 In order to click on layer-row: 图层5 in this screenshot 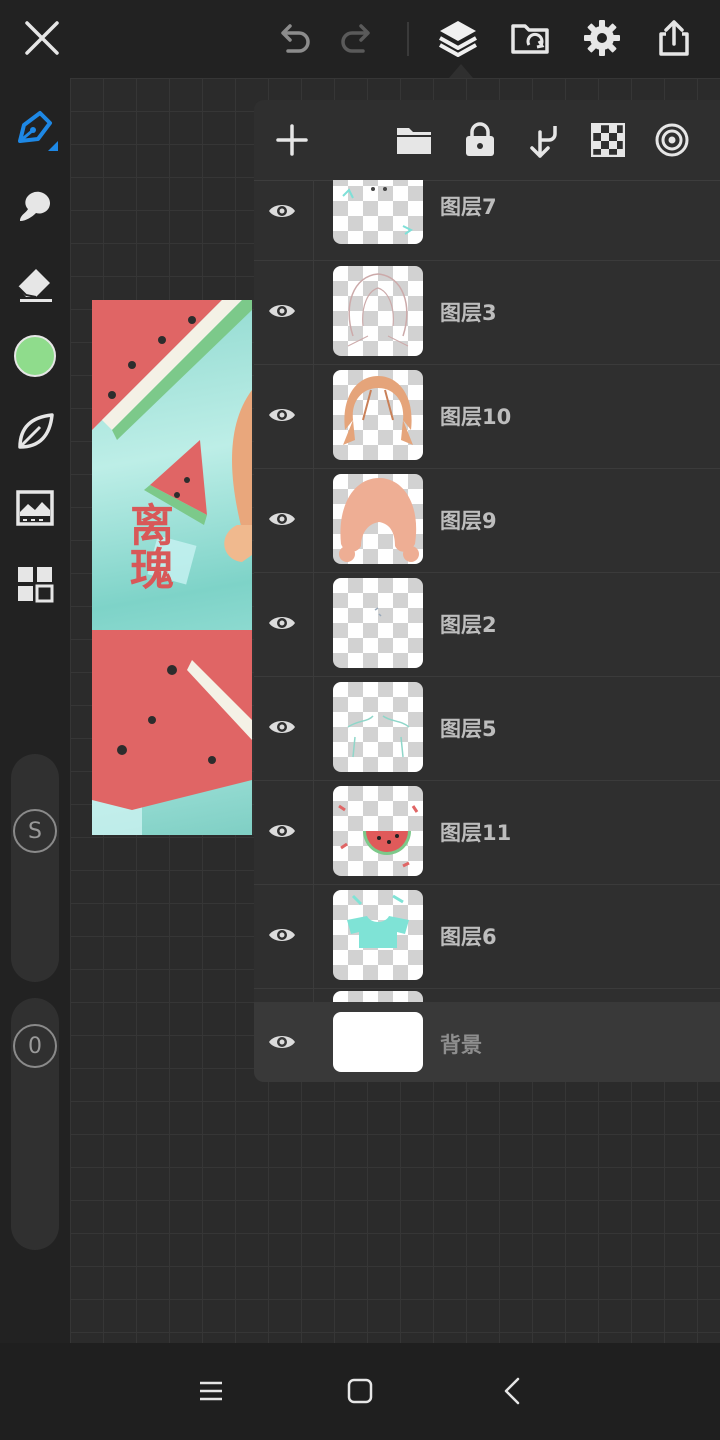, I will do `click(487, 728)`.